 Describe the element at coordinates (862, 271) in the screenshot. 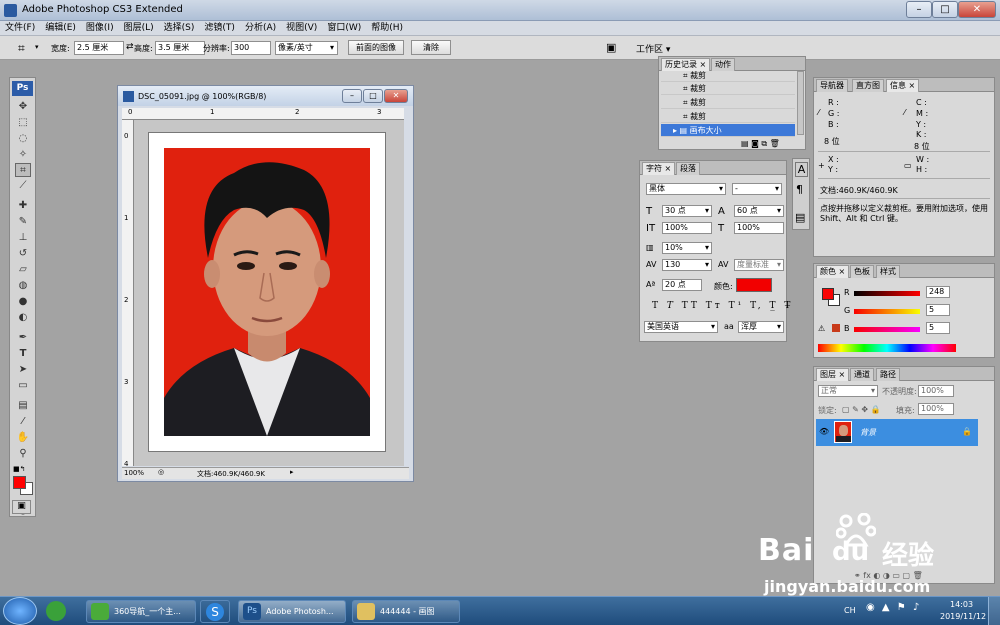

I see `tab-swatches: 色板` at that location.